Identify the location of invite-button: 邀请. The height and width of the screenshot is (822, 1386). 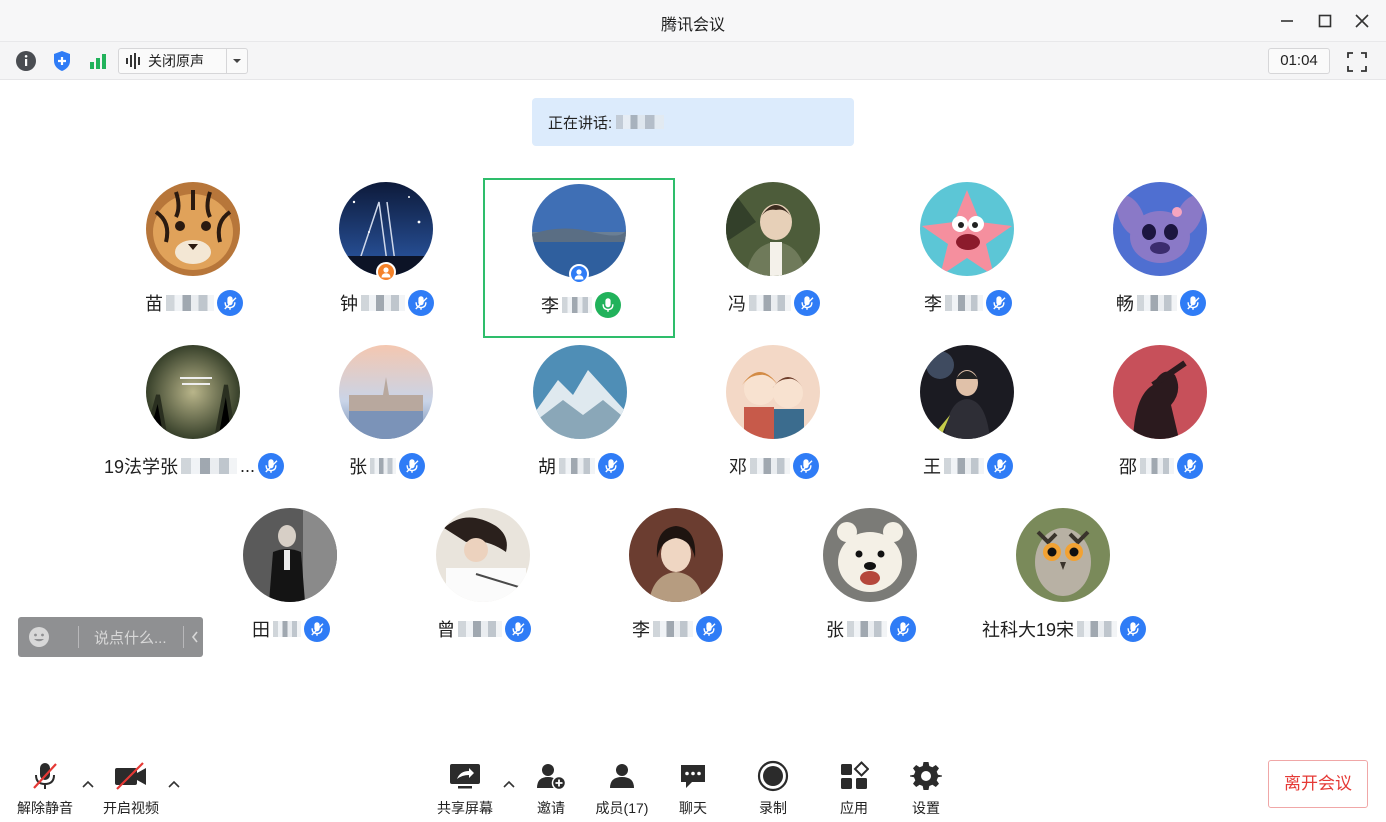
(551, 788).